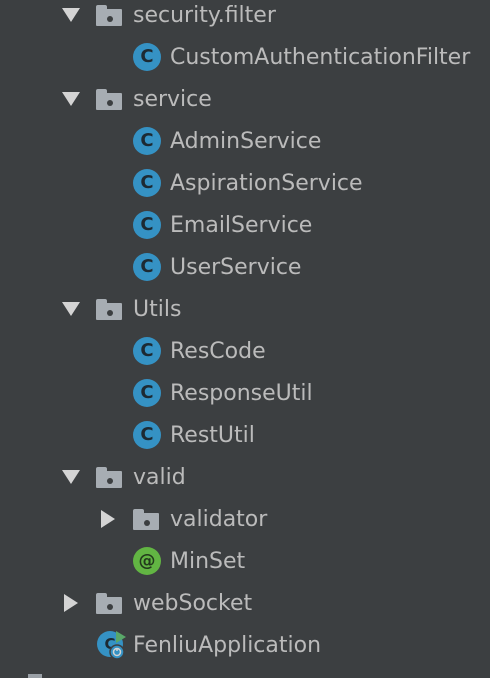 The image size is (490, 678). What do you see at coordinates (193, 603) in the screenshot?
I see `tree-item-label: webSocket` at bounding box center [193, 603].